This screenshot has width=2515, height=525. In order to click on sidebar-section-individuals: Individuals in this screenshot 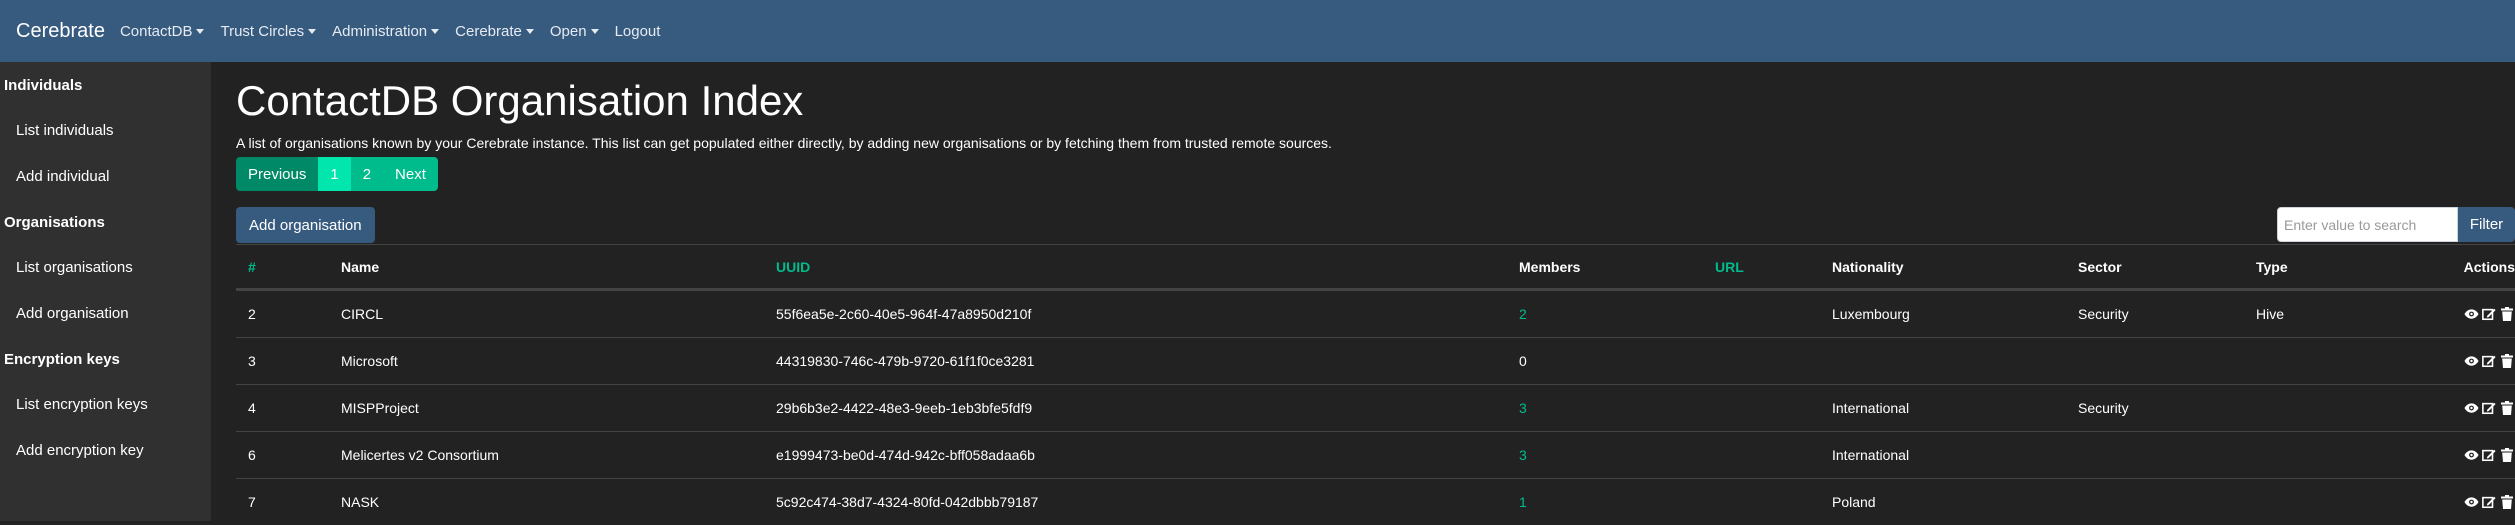, I will do `click(43, 85)`.